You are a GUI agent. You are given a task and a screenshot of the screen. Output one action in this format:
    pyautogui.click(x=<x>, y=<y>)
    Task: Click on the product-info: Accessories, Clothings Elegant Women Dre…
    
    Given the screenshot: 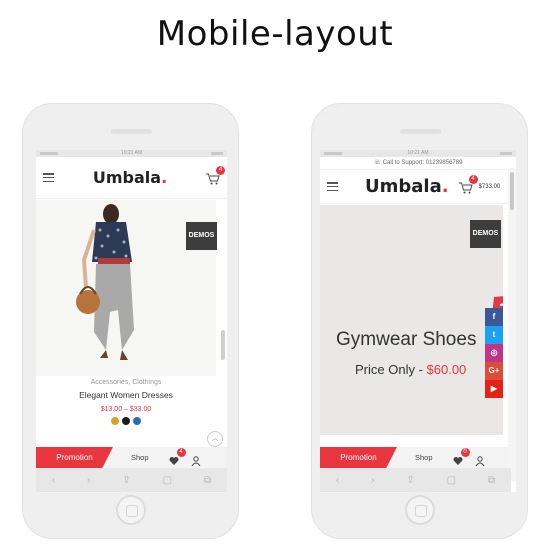 What is the action you would take?
    pyautogui.click(x=126, y=400)
    